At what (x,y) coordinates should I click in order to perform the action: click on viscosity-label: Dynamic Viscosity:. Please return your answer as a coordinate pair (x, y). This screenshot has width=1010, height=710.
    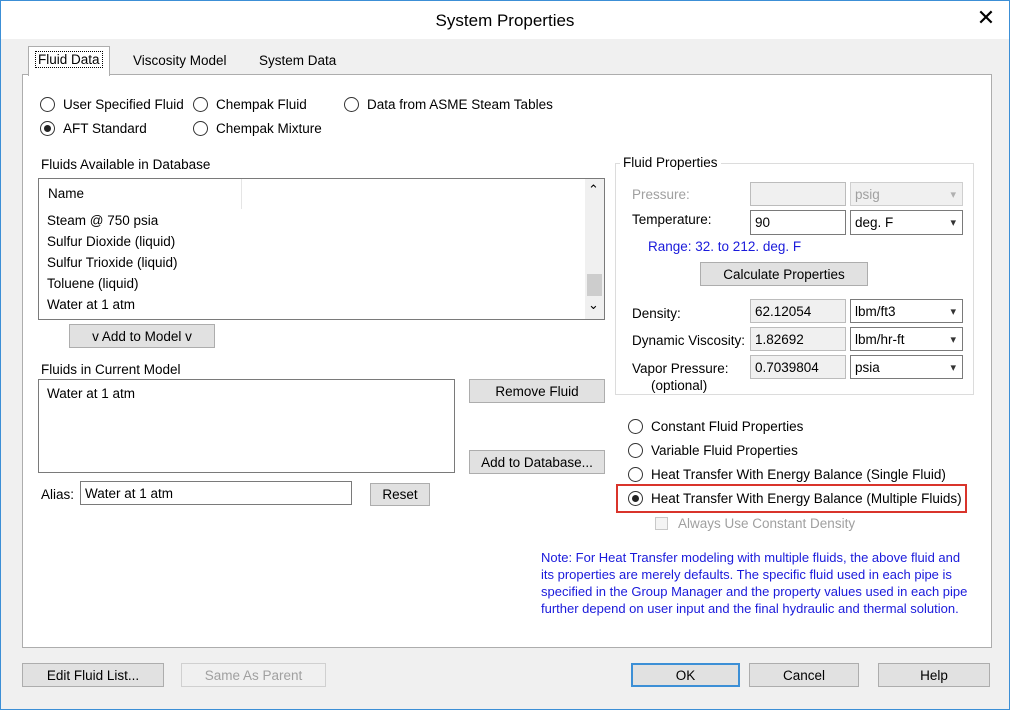
    Looking at the image, I should click on (689, 340).